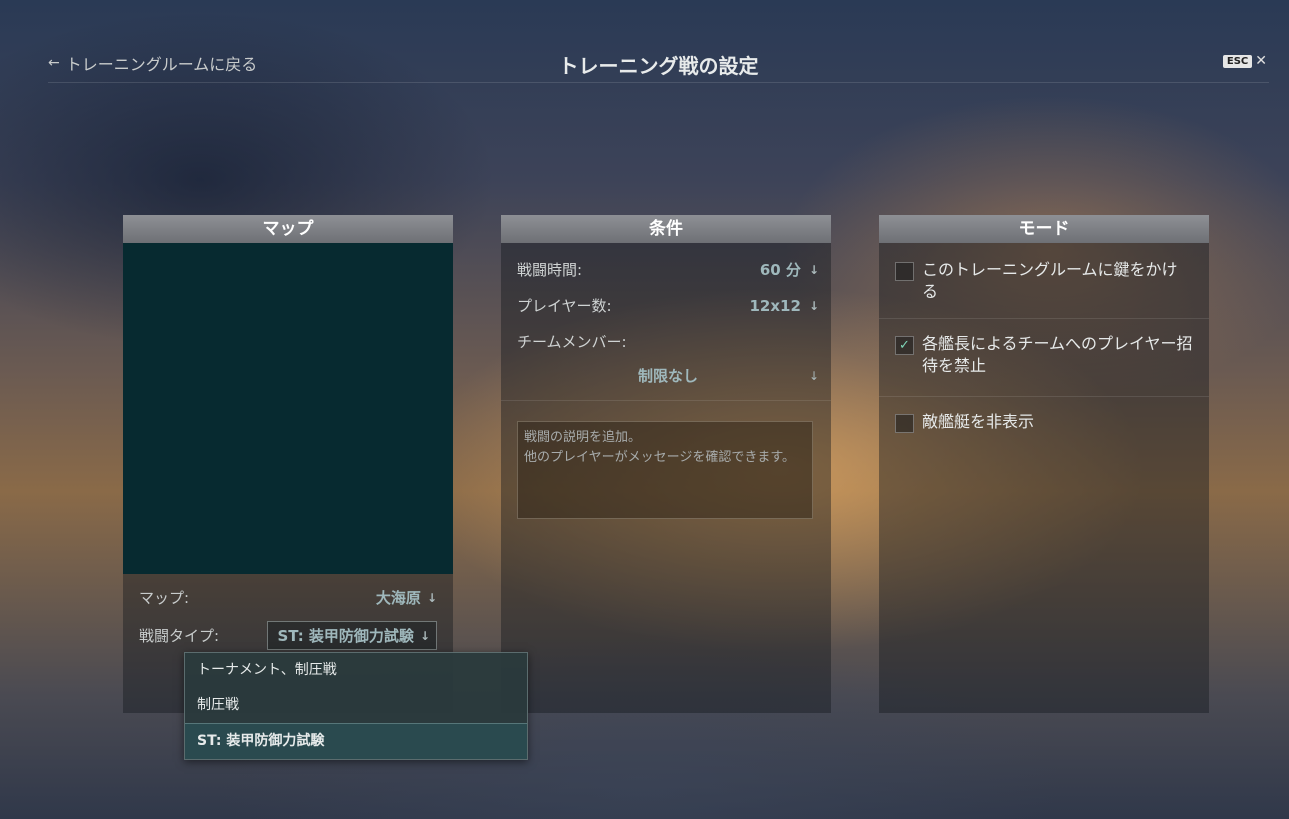 The image size is (1289, 819). Describe the element at coordinates (668, 341) in the screenshot. I see `team-members-row: チームメンバー:` at that location.